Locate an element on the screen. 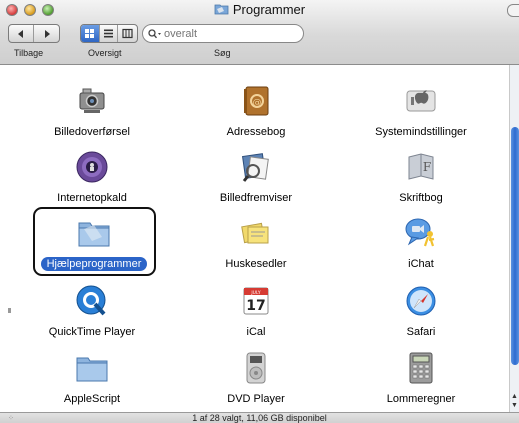  app-label: Billedoverførsel is located at coordinates (92, 132).